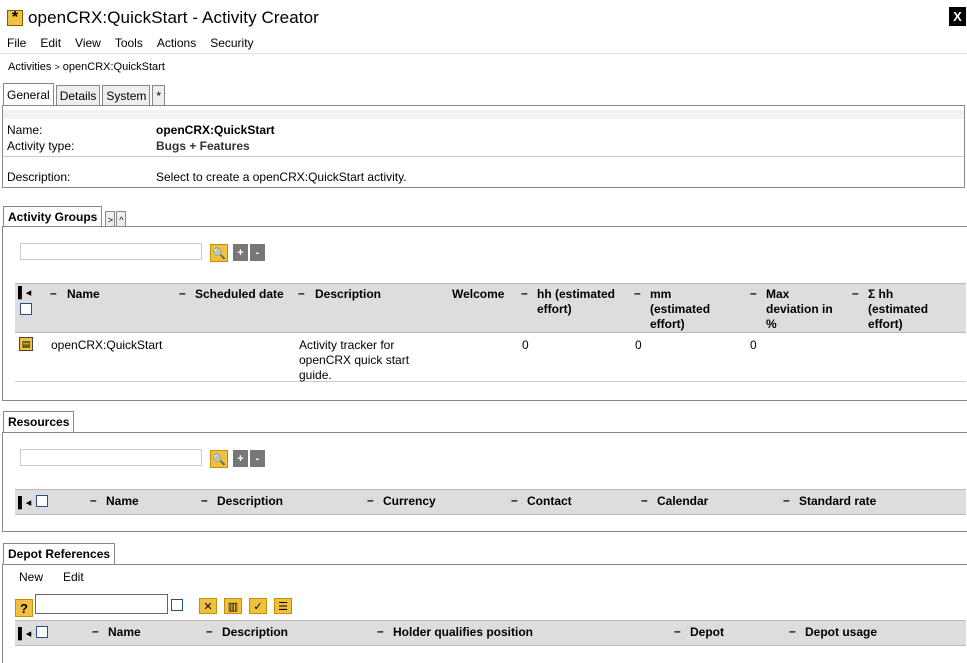  What do you see at coordinates (837, 501) in the screenshot?
I see `col-standard-rate: Standard rate` at bounding box center [837, 501].